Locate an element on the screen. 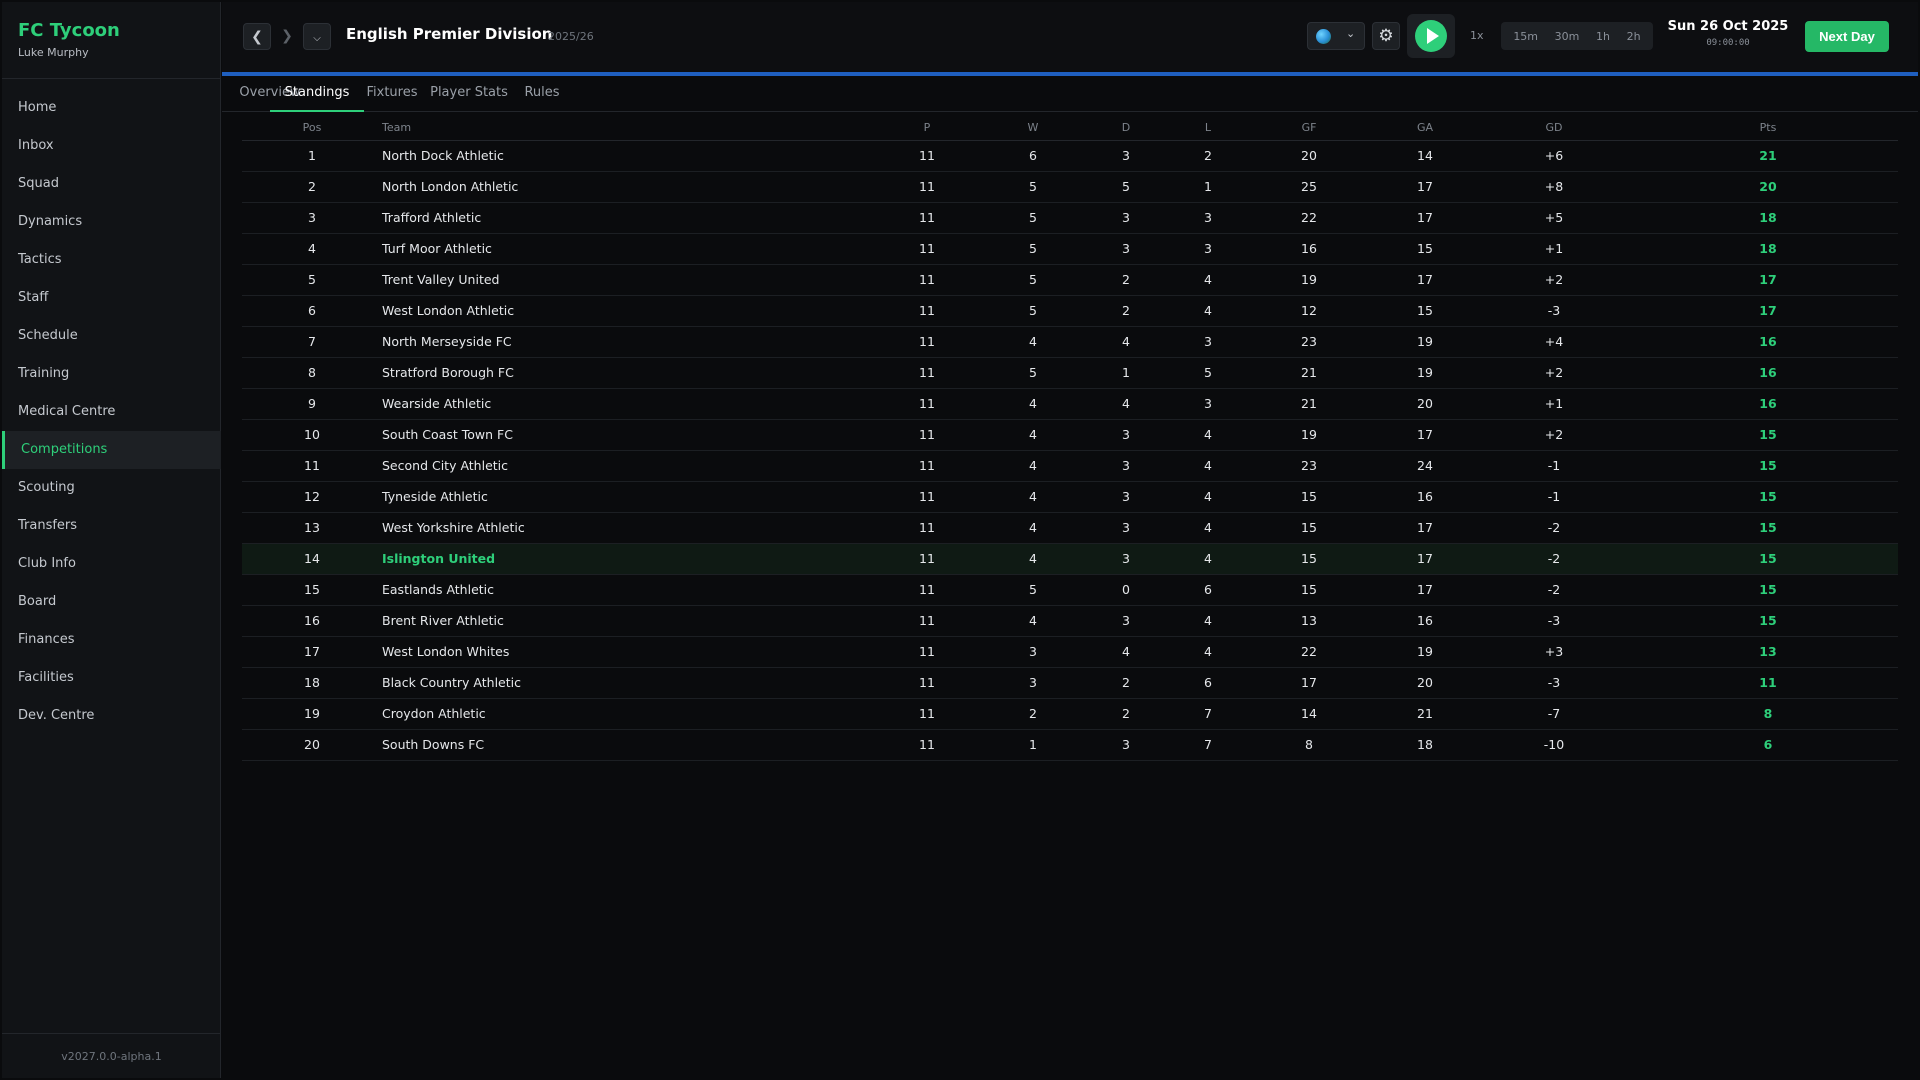  play-button is located at coordinates (1431, 36).